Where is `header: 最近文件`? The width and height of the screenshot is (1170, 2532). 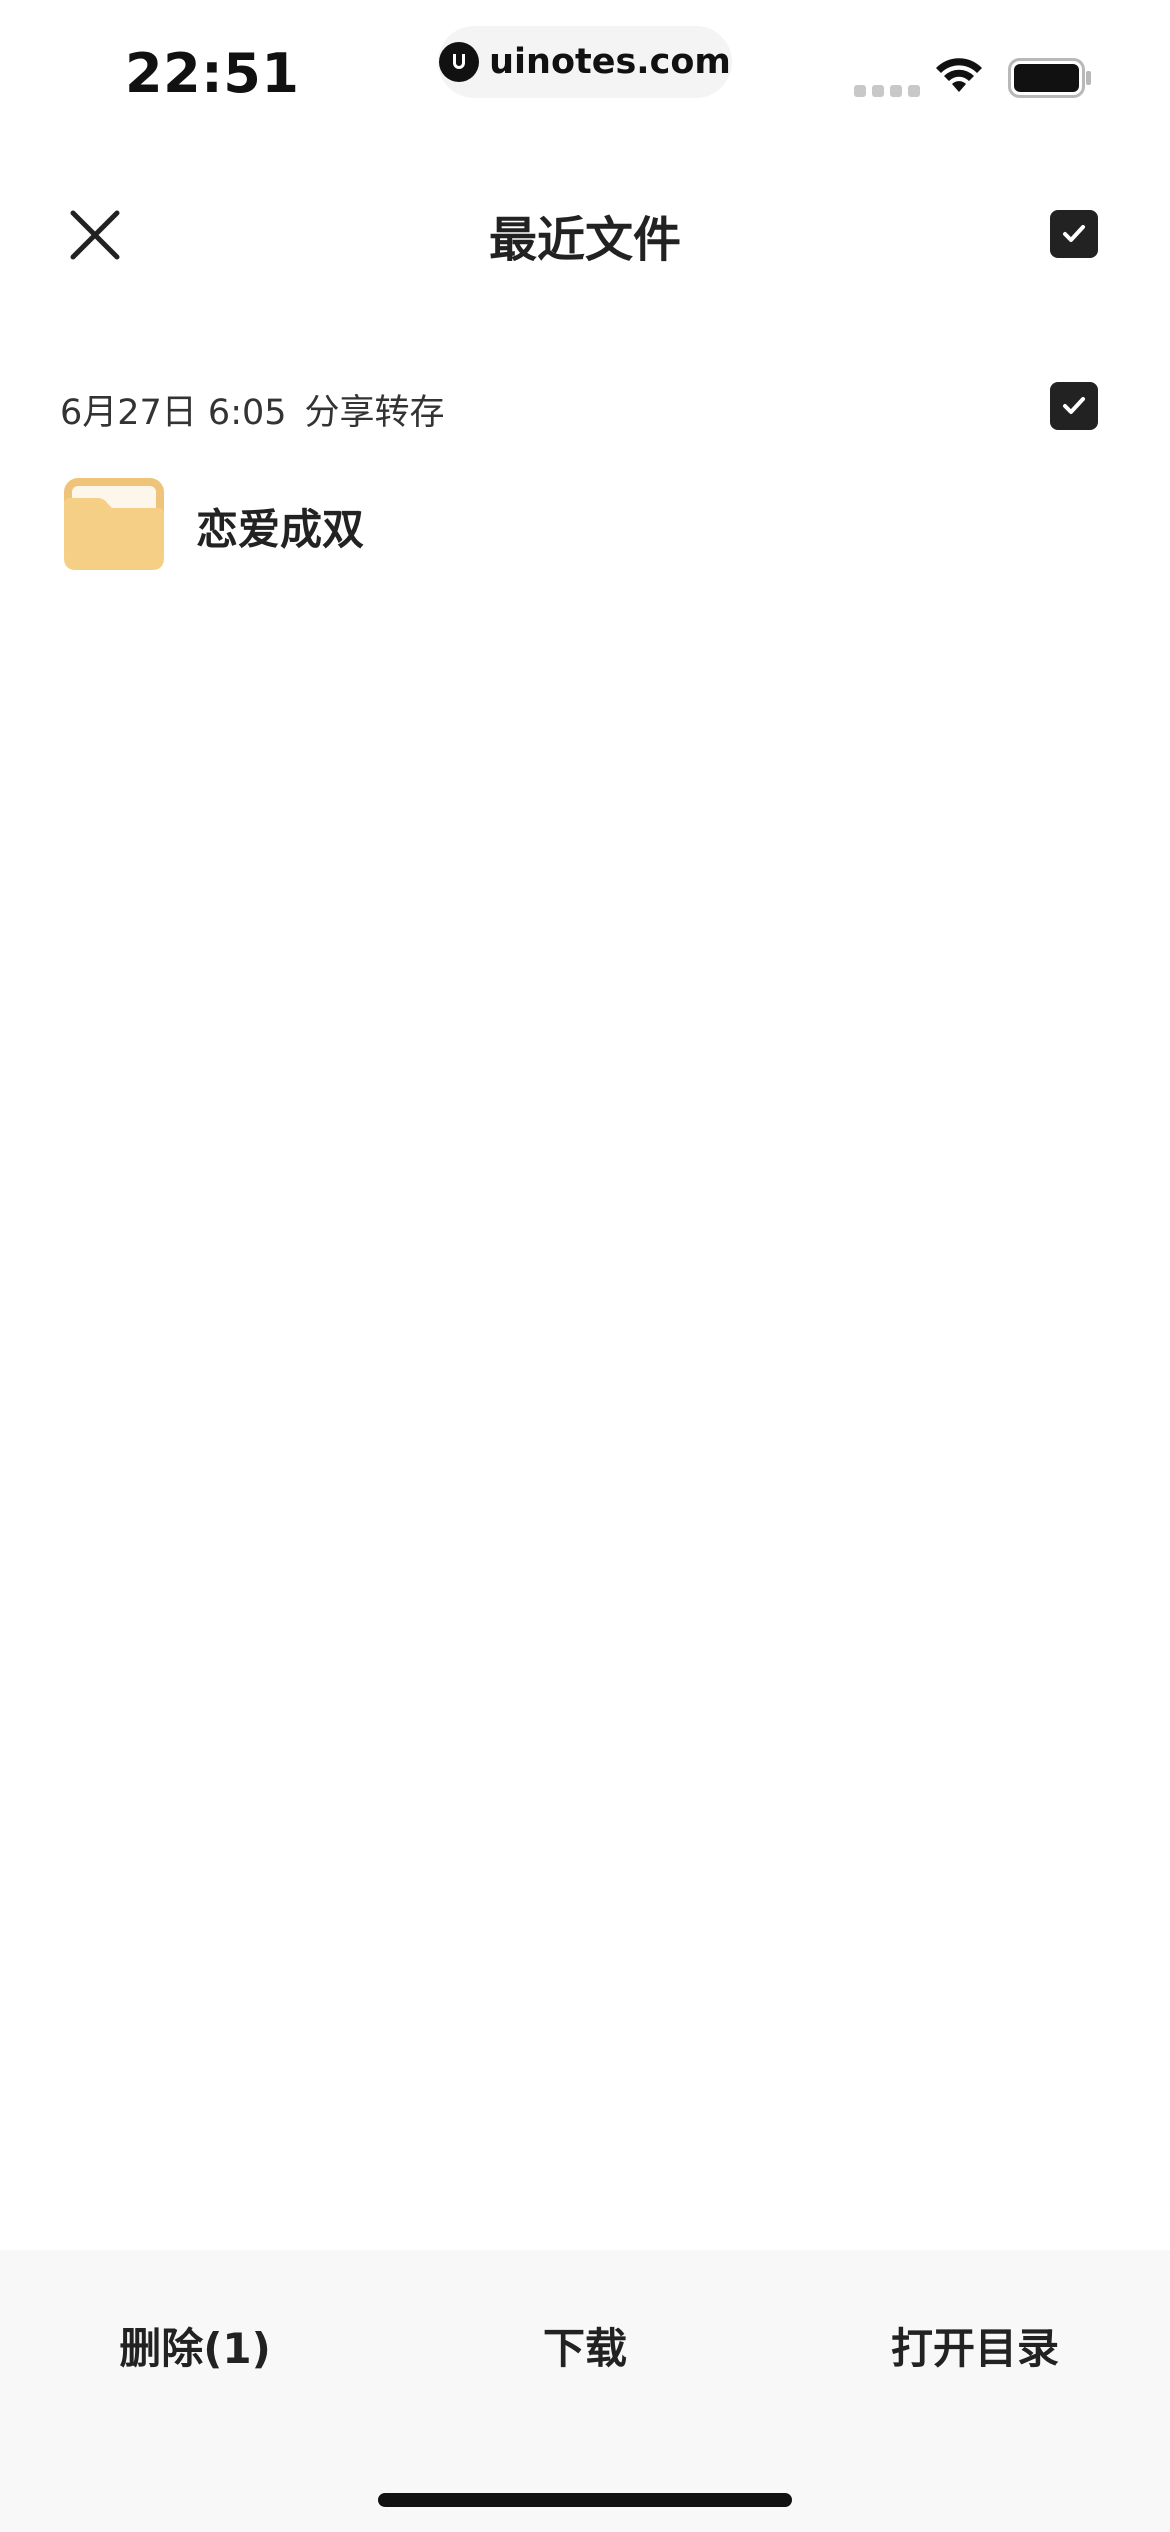
header: 最近文件 is located at coordinates (585, 230).